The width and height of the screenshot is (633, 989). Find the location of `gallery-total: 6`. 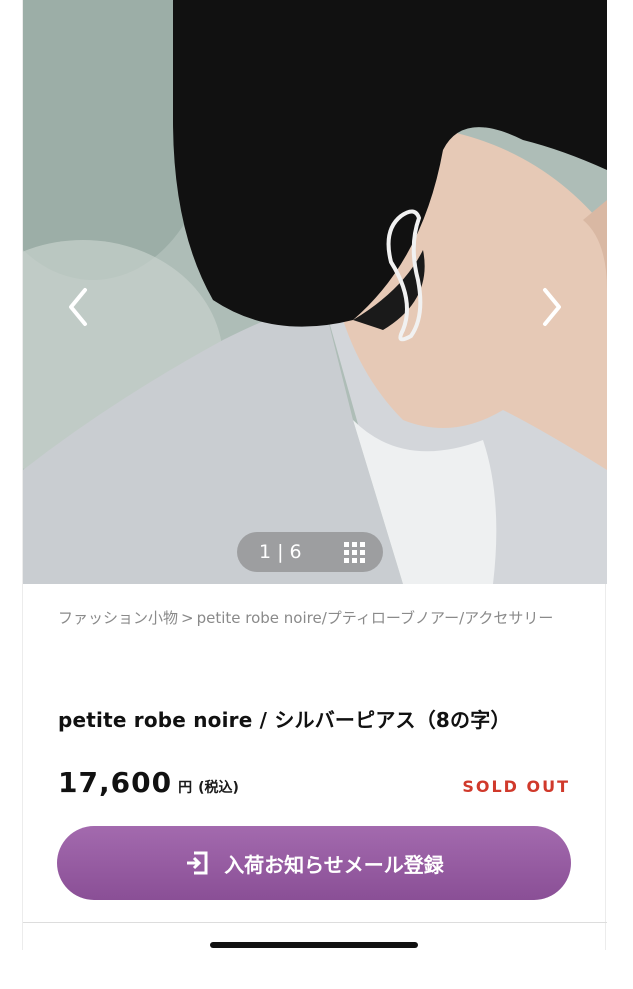

gallery-total: 6 is located at coordinates (296, 552).